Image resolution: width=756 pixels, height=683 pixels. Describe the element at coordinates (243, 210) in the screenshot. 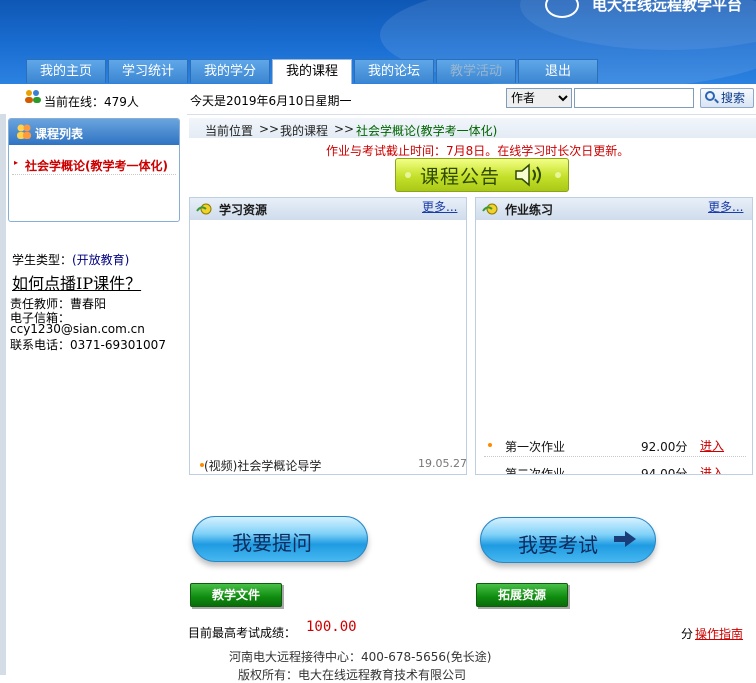

I see `resources-panel-title: 学习资源` at that location.